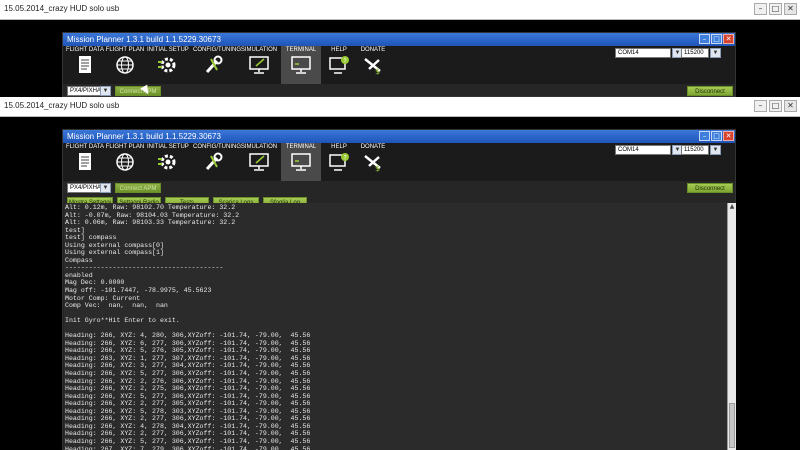 This screenshot has height=450, width=800. What do you see at coordinates (731, 326) in the screenshot?
I see `terminal-scrollbar: ▲` at bounding box center [731, 326].